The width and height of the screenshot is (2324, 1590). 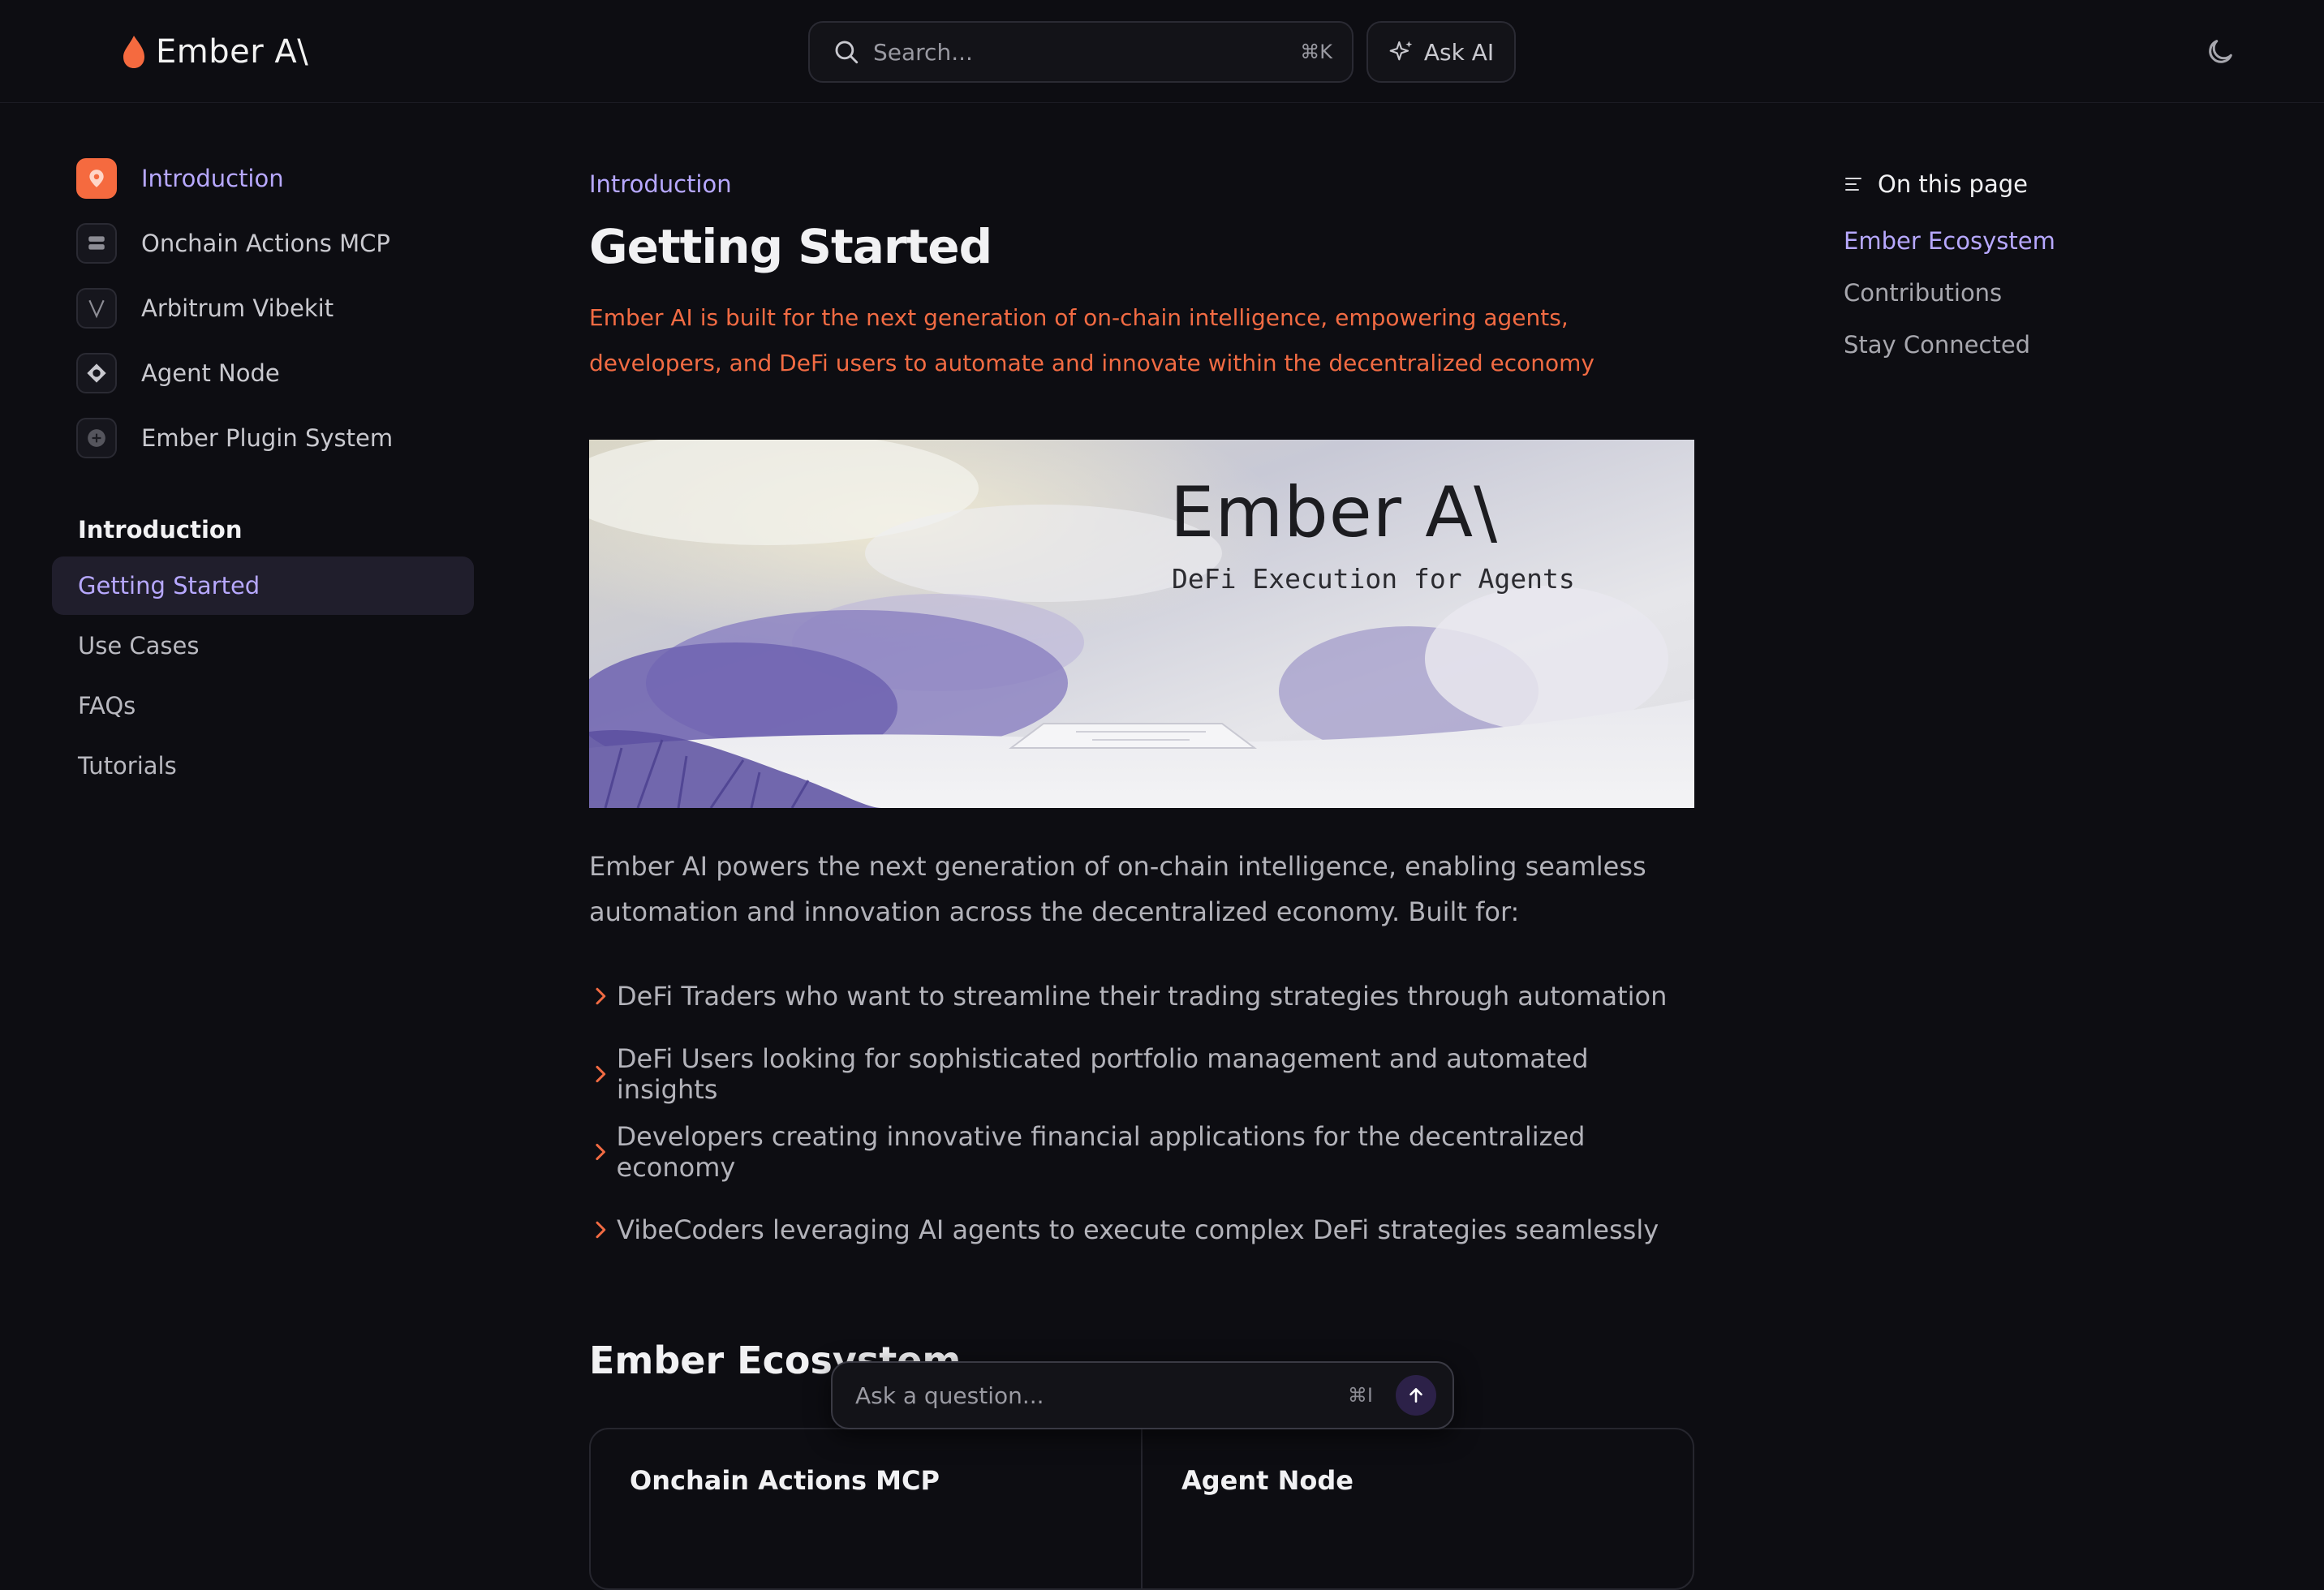 What do you see at coordinates (237, 308) in the screenshot?
I see `sidebar-section-label: Arbitrum Vibekit` at bounding box center [237, 308].